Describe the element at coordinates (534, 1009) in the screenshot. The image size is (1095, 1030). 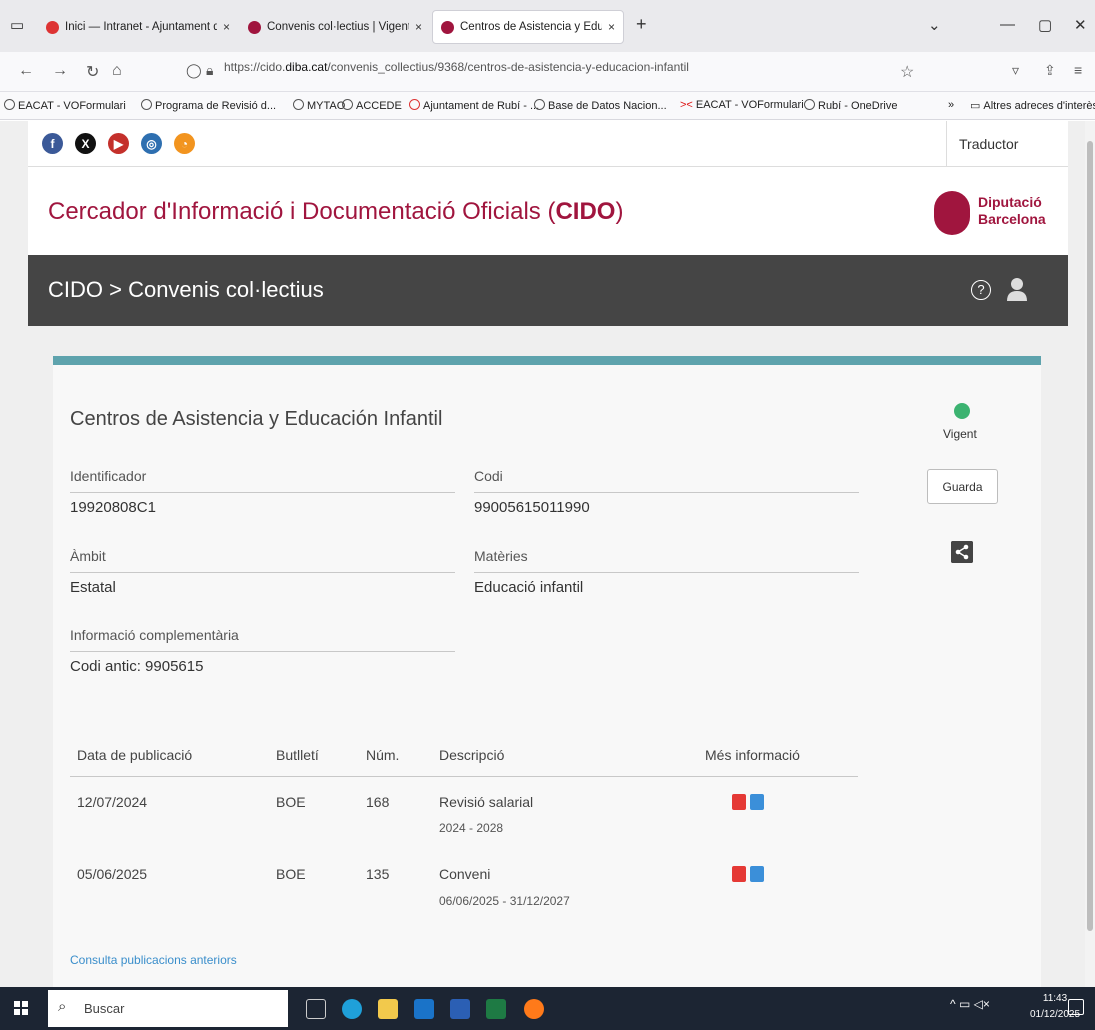
I see `firefox-icon` at that location.